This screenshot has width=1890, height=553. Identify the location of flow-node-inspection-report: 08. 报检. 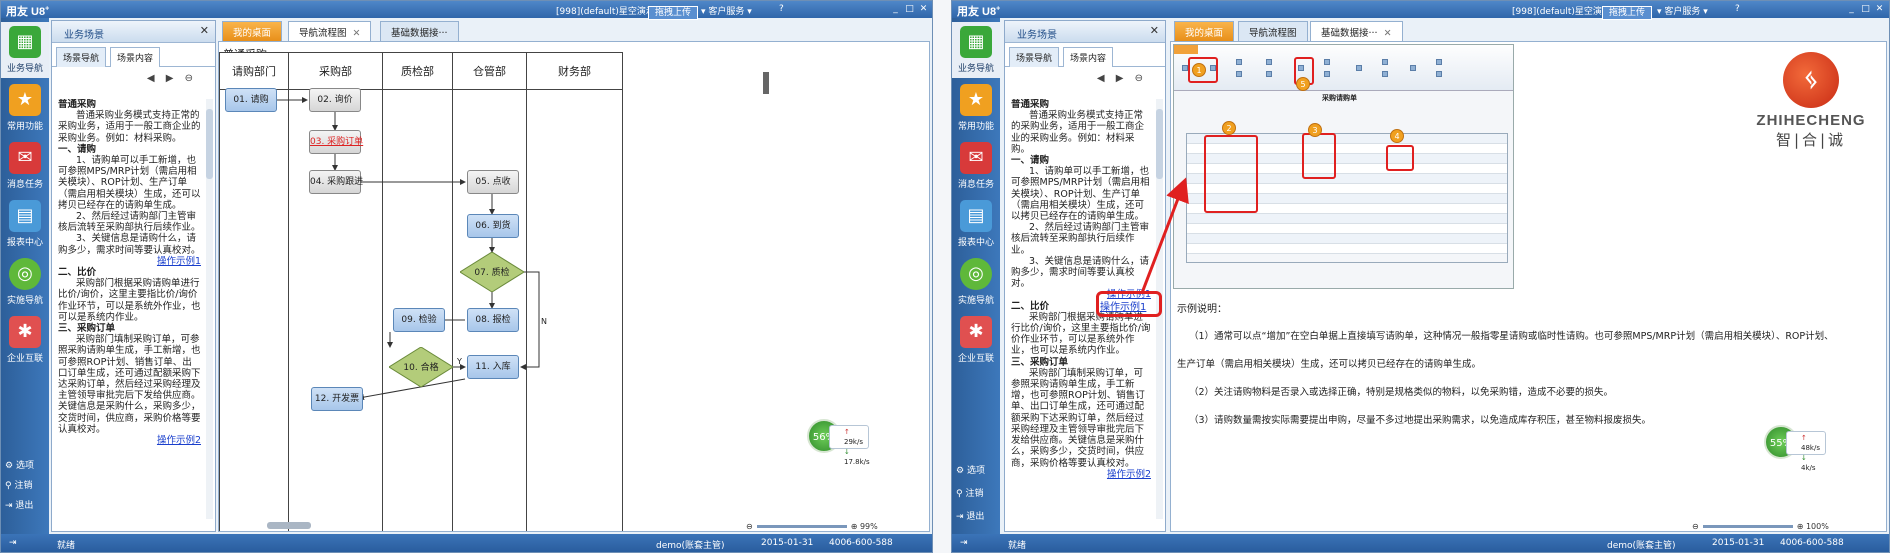
(493, 320).